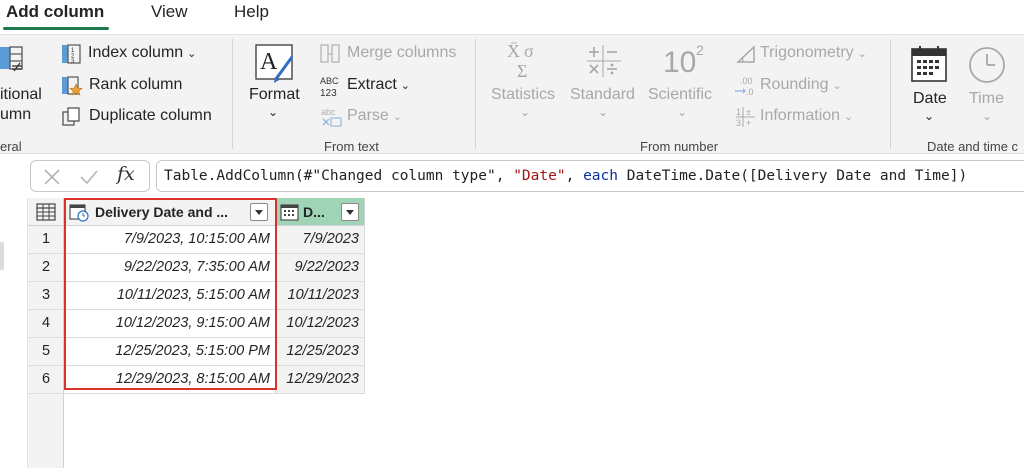 This screenshot has width=1024, height=468. Describe the element at coordinates (320, 296) in the screenshot. I see `cell-date: 10/11/2023` at that location.